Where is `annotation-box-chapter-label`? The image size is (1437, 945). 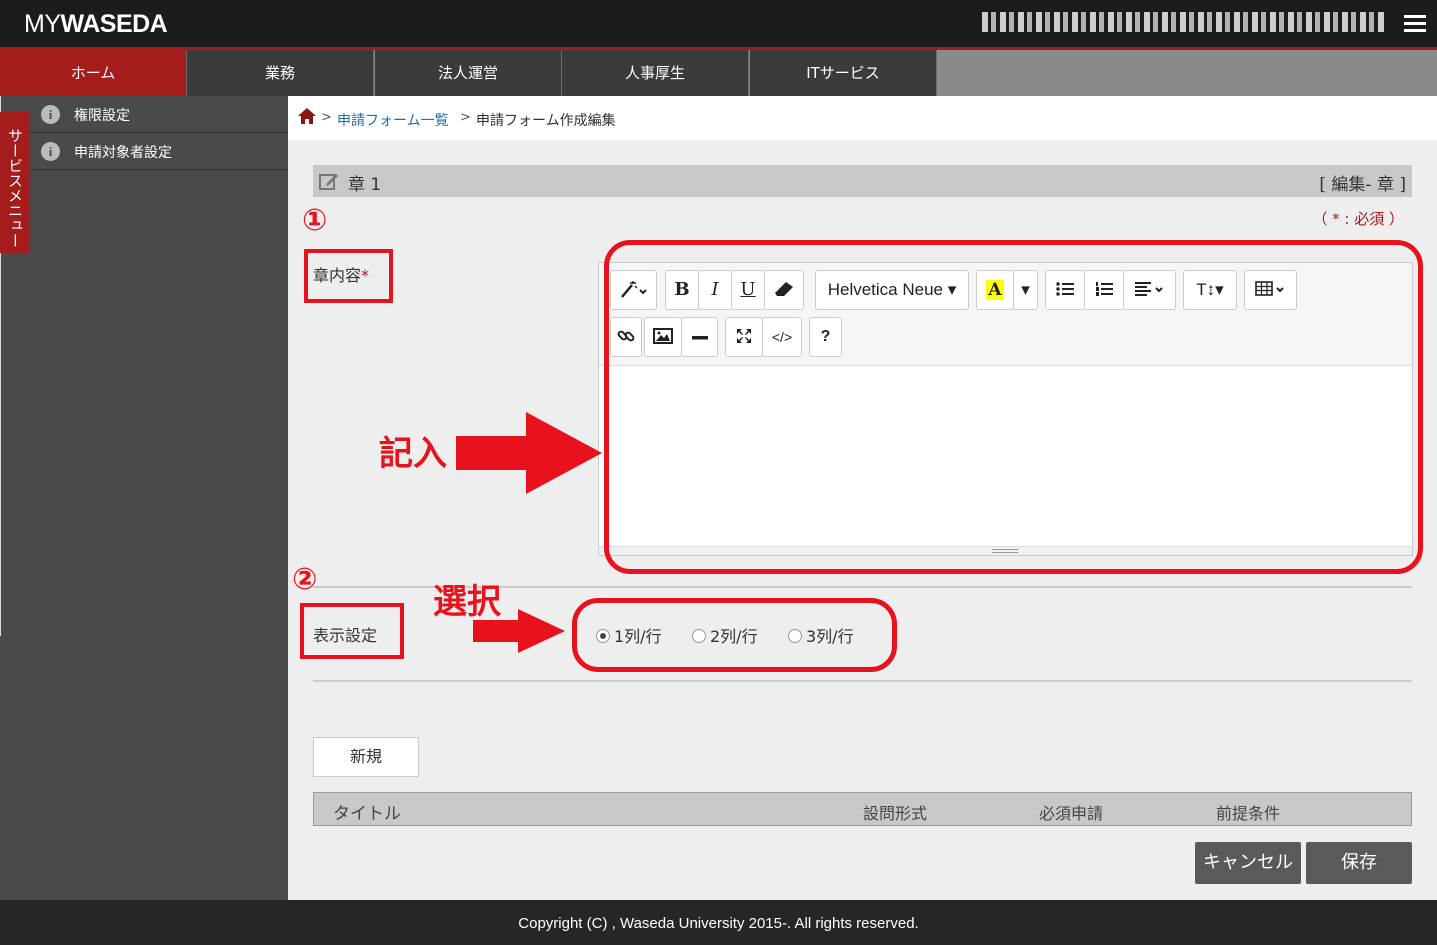
annotation-box-chapter-label is located at coordinates (348, 276).